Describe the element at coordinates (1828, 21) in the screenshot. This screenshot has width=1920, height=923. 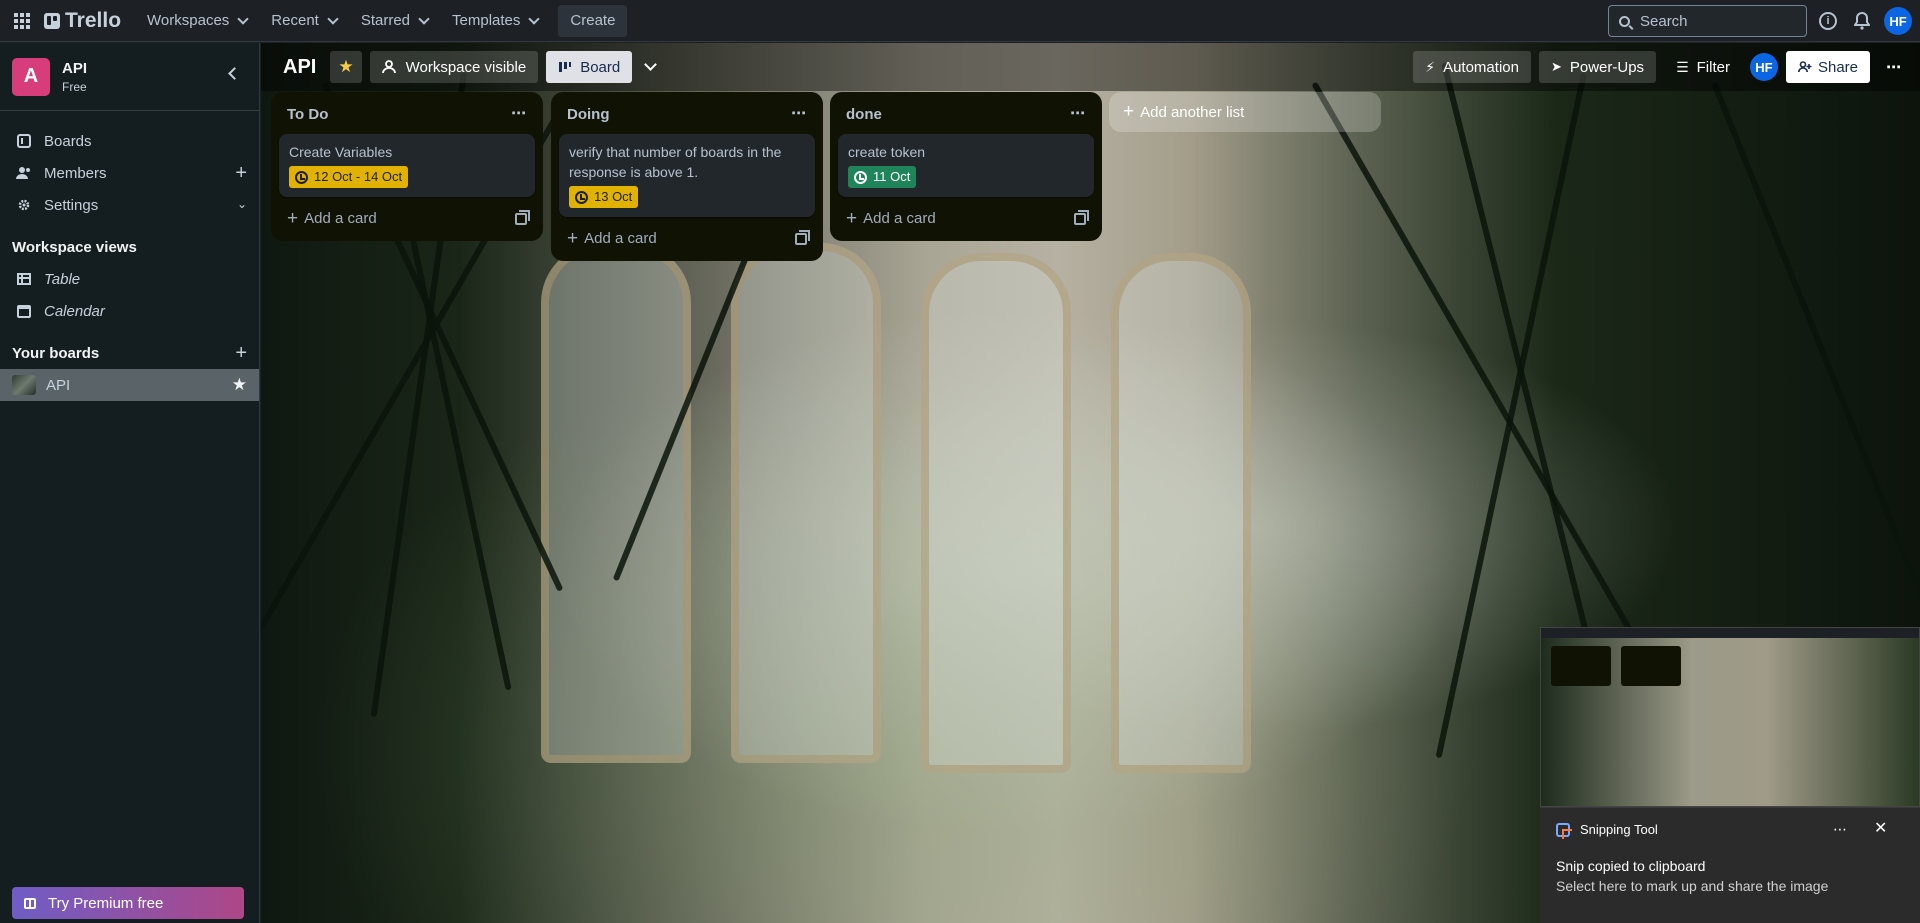
I see `information-button: i` at that location.